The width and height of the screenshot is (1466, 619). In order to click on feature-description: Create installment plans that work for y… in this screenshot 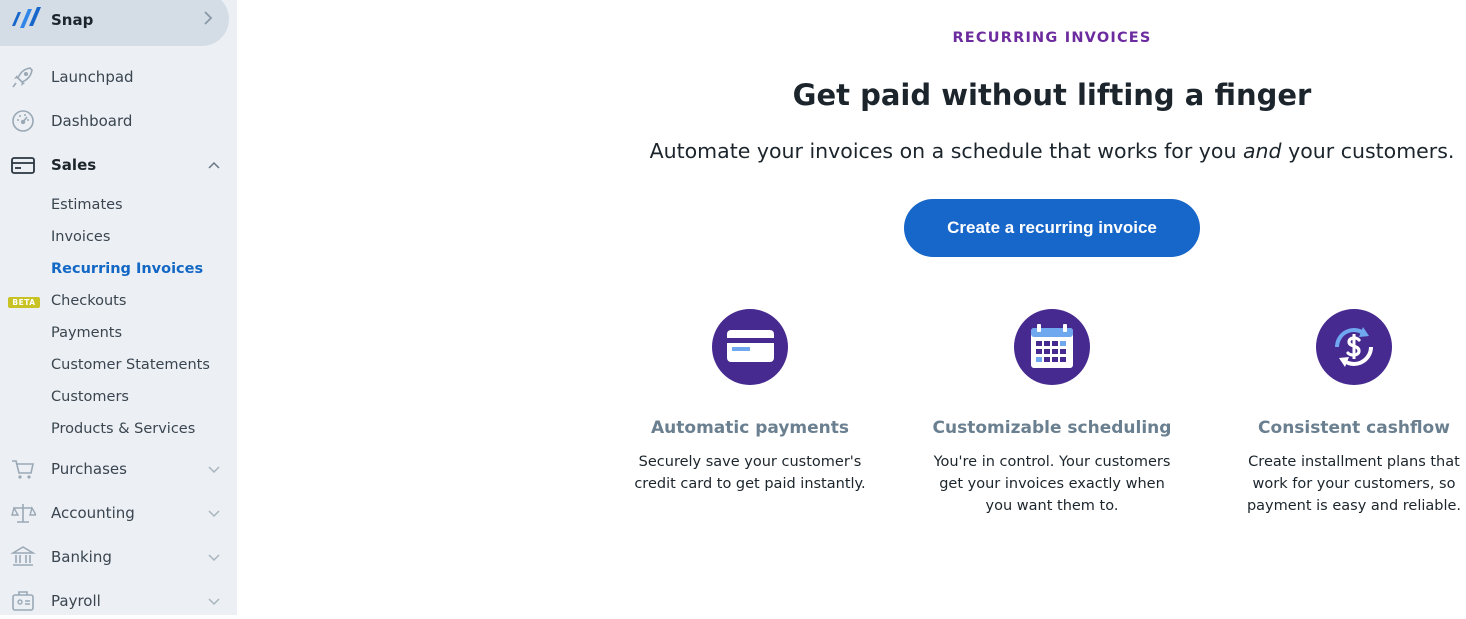, I will do `click(1354, 484)`.